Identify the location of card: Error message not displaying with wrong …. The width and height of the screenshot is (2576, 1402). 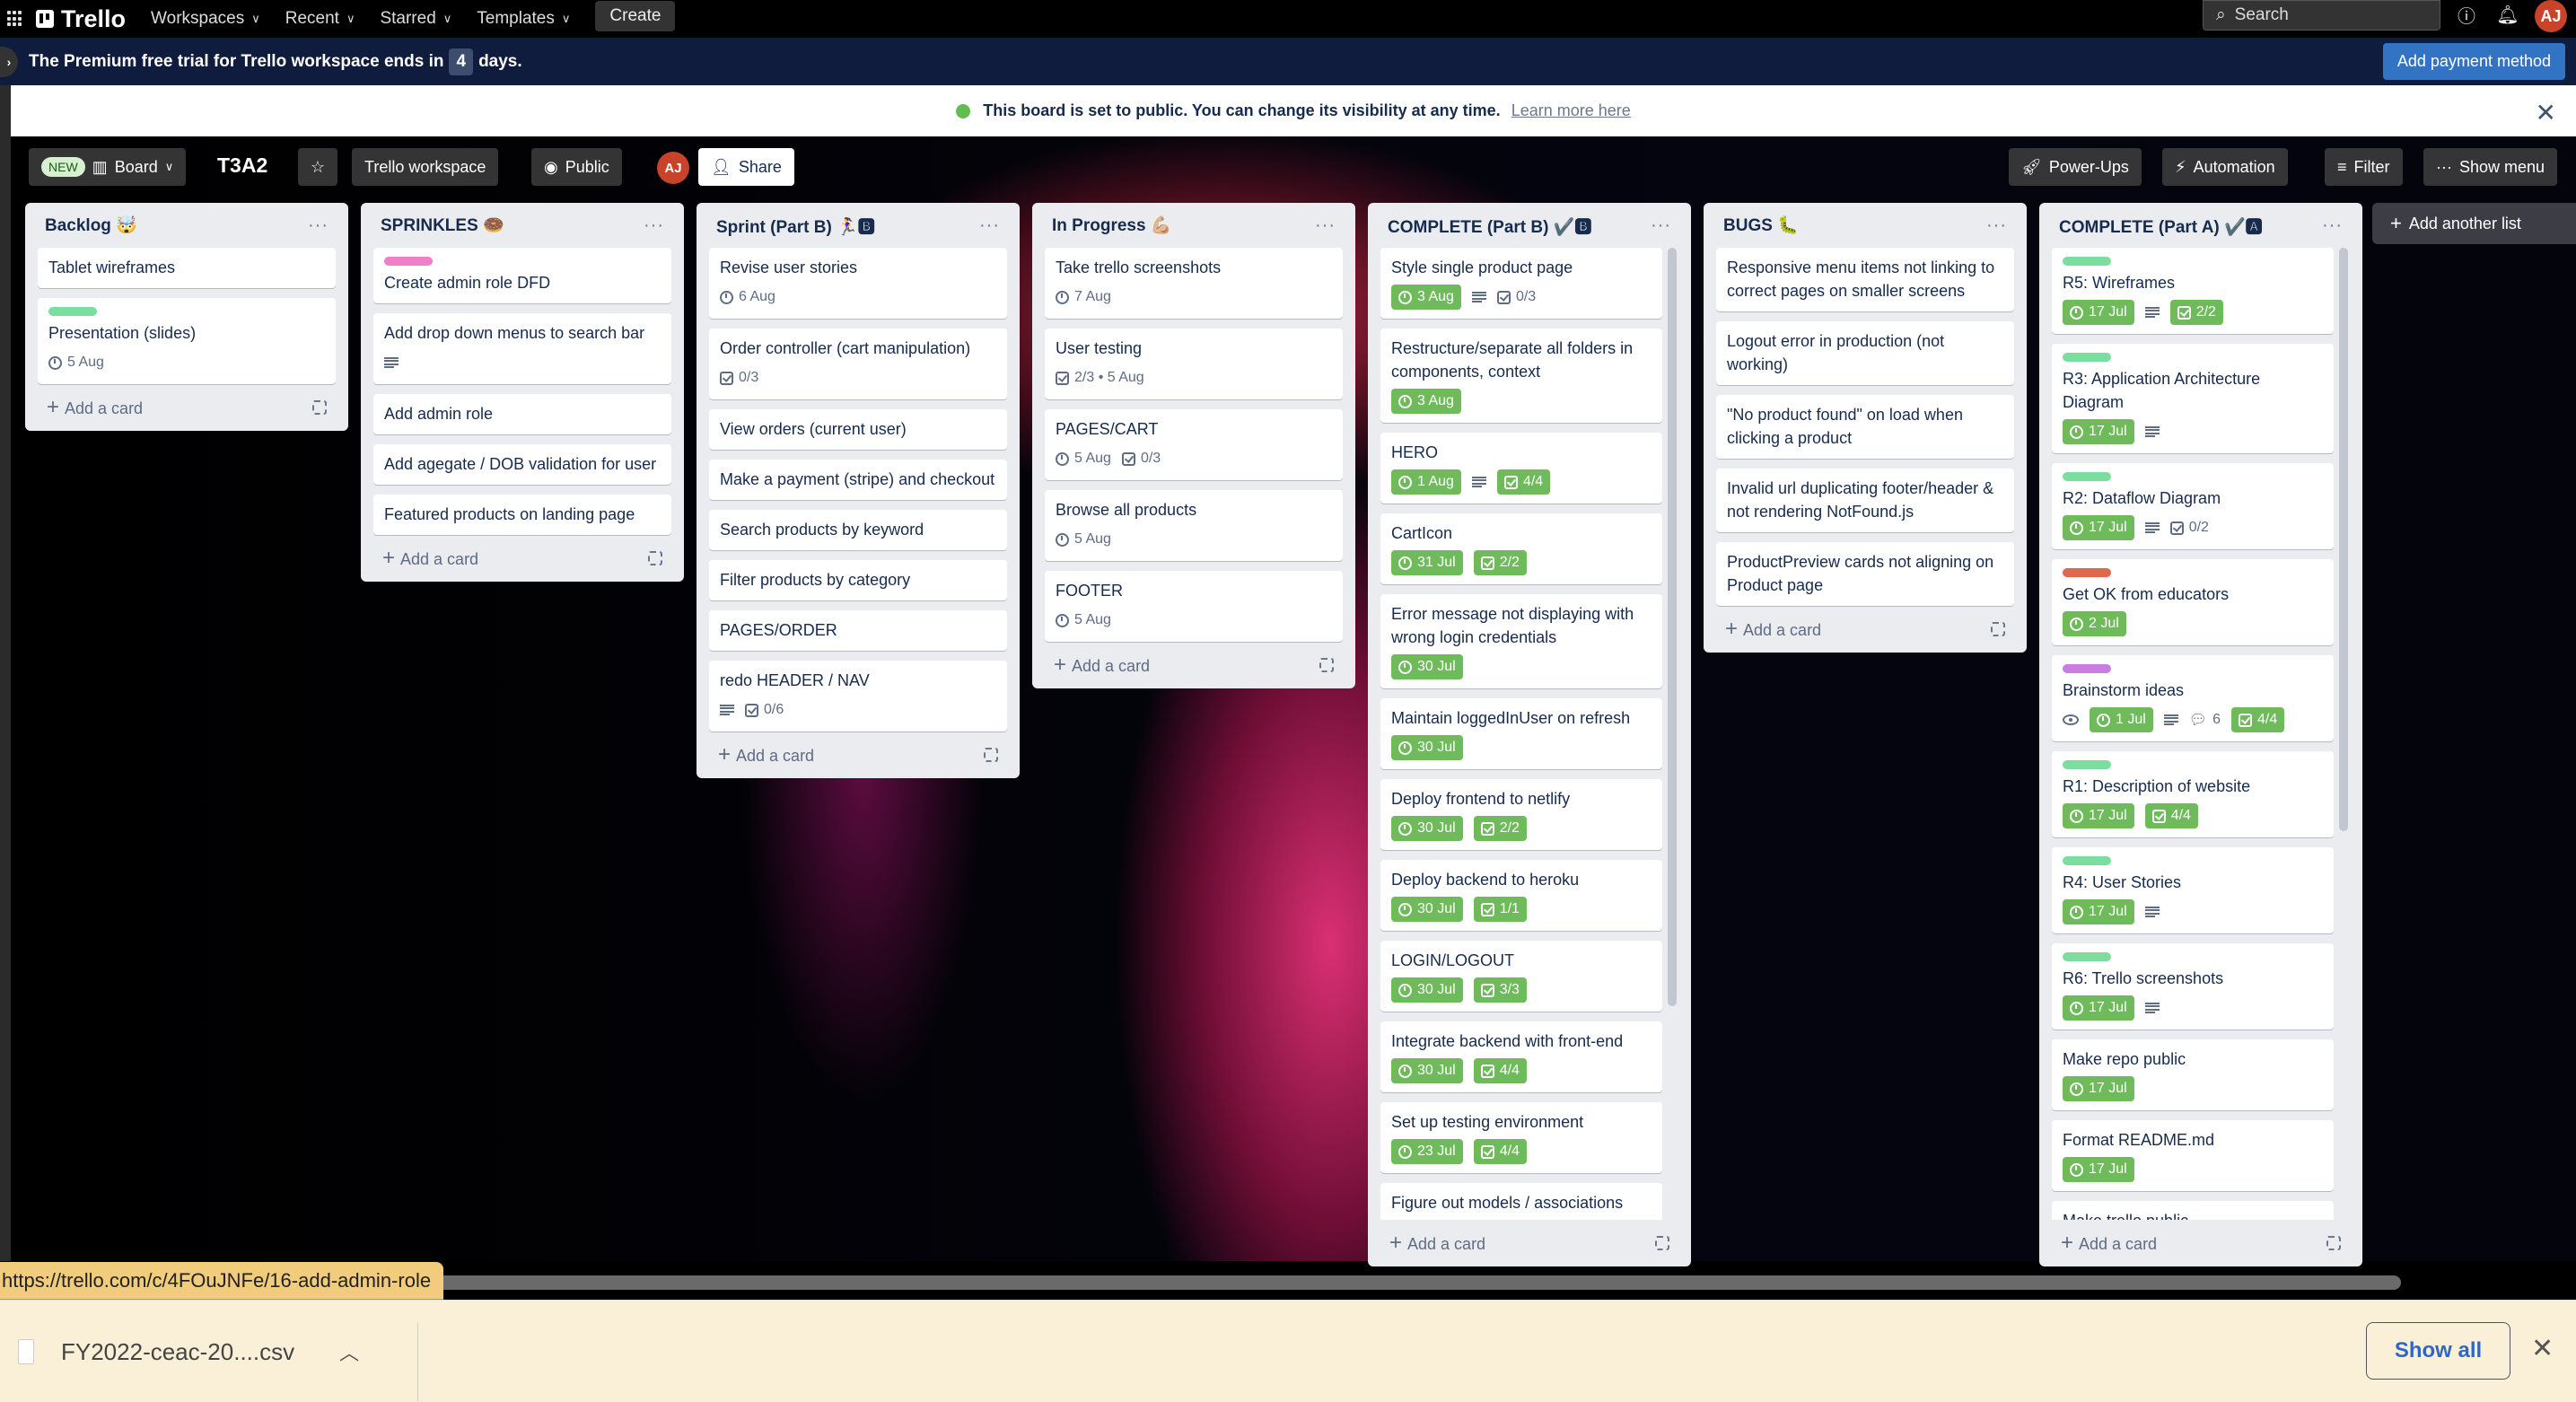
(1521, 641).